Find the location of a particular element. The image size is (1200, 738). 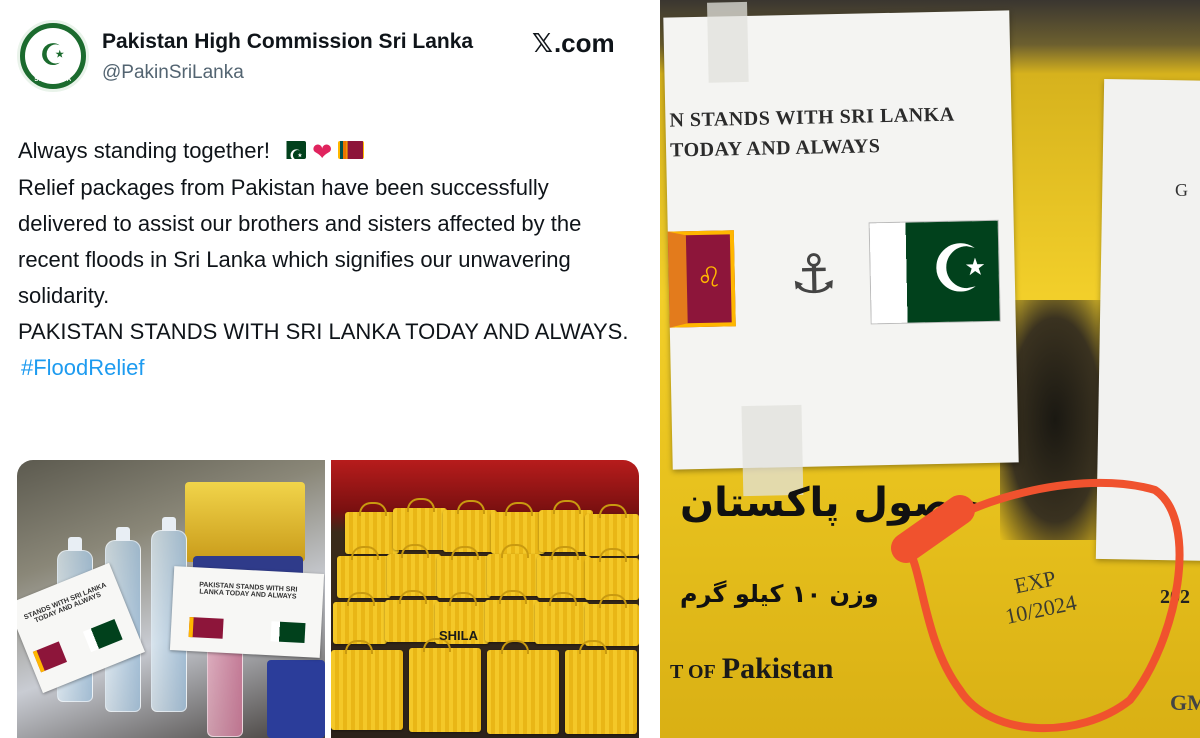

source-watermark: 𝕏.com is located at coordinates (573, 43).